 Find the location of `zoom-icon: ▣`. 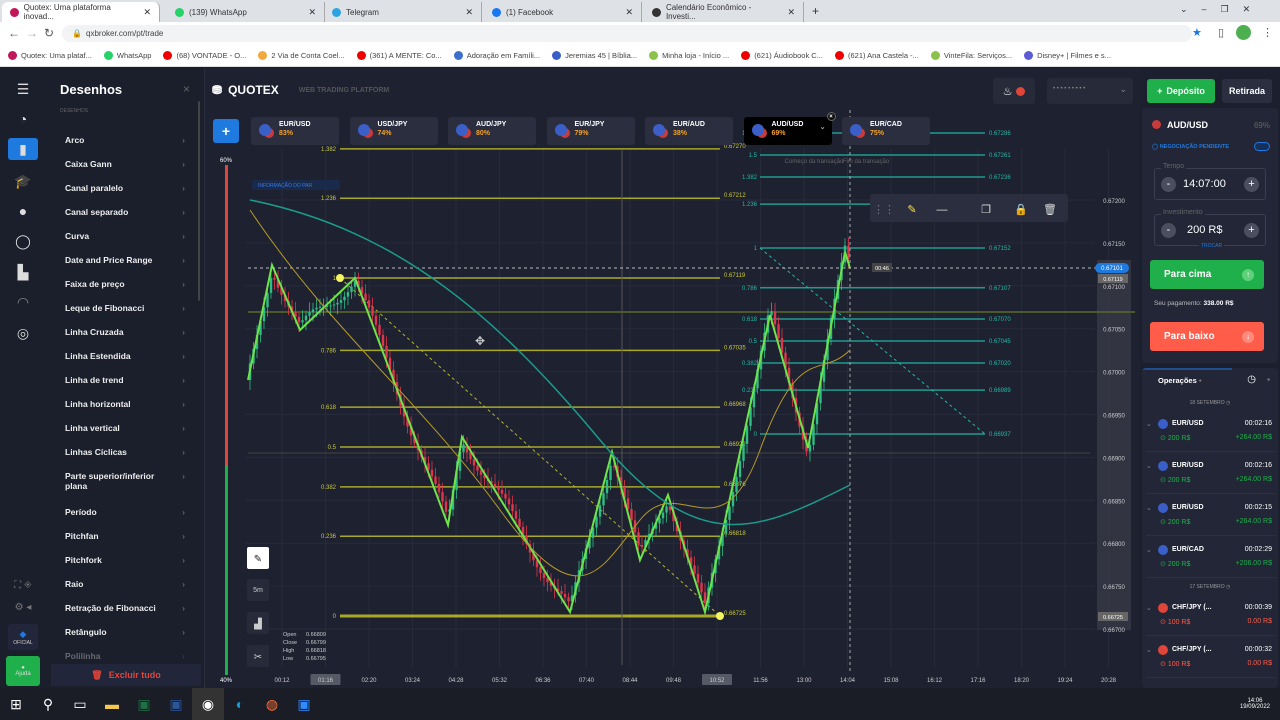

zoom-icon: ▣ is located at coordinates (304, 704).